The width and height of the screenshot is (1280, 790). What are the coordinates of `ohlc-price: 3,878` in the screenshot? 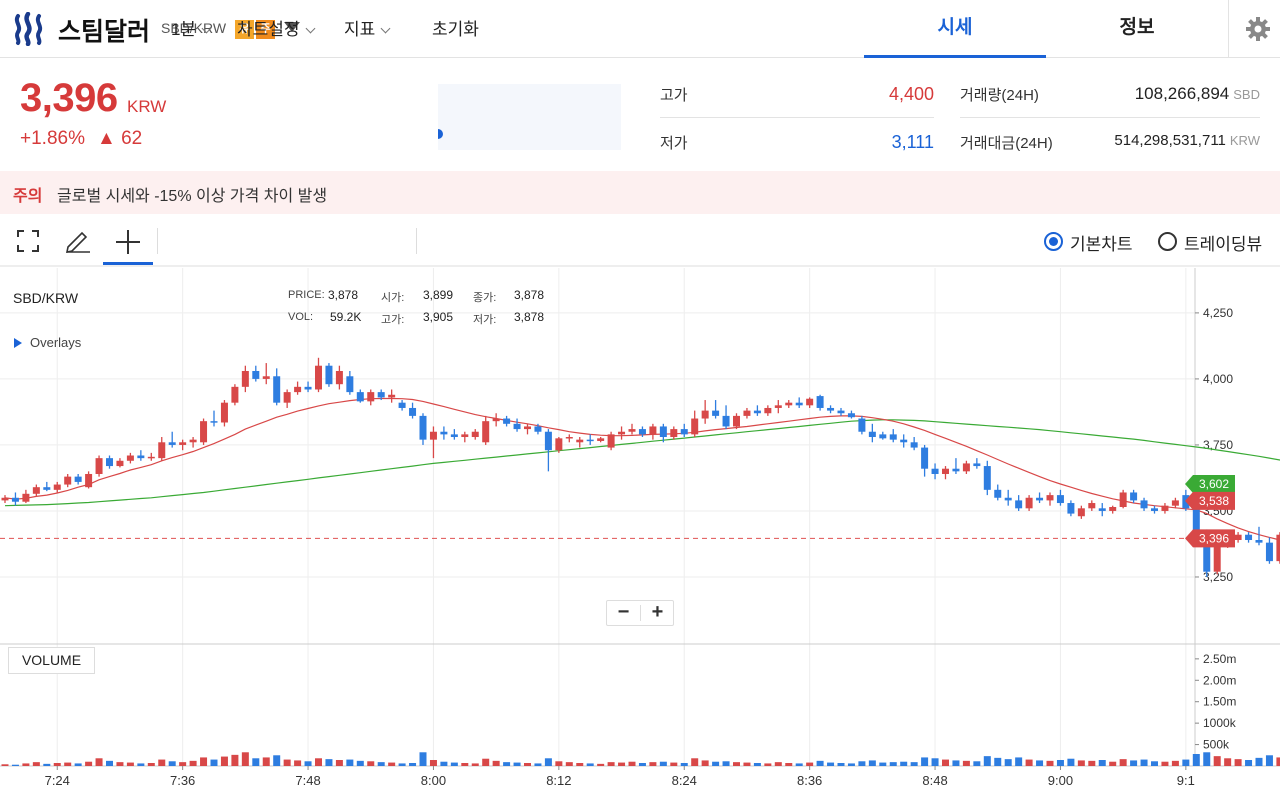 It's located at (343, 295).